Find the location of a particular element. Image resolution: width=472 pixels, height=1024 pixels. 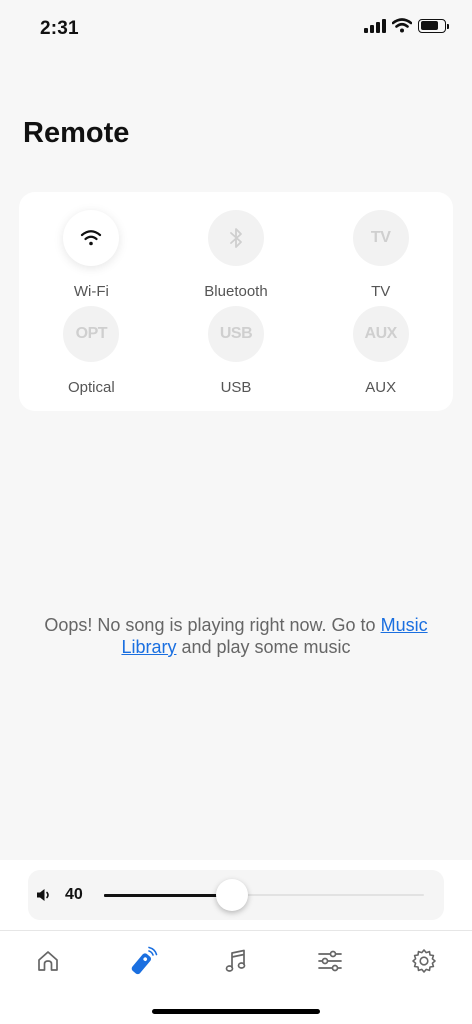

volume-slider is located at coordinates (264, 895).